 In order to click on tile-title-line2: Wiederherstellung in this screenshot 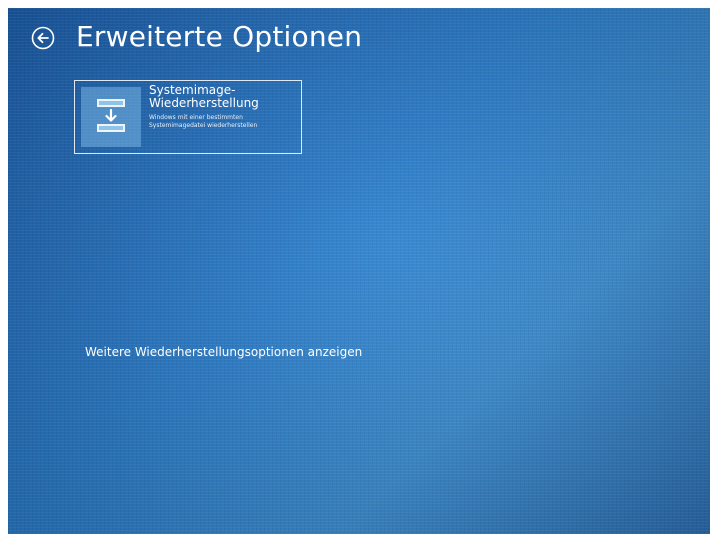, I will do `click(204, 103)`.